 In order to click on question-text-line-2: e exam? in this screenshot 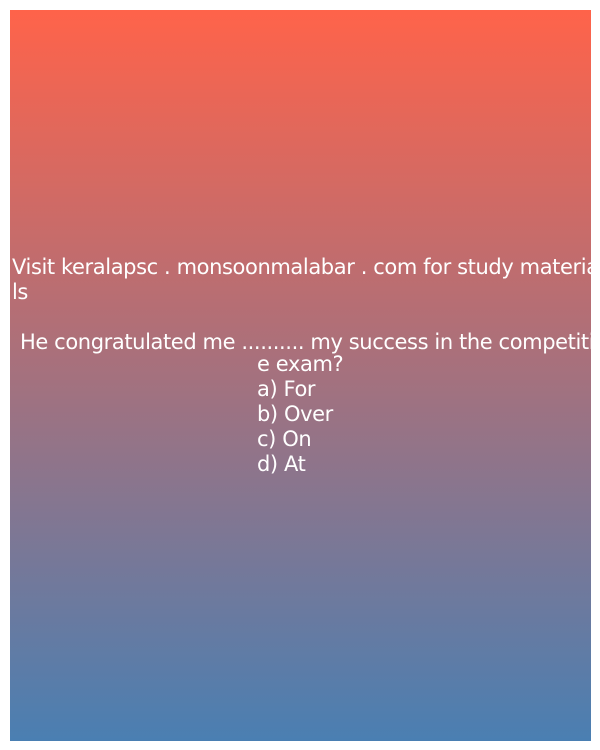, I will do `click(300, 364)`.